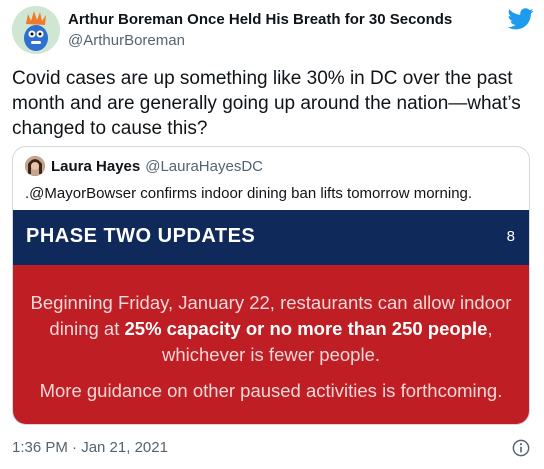 The width and height of the screenshot is (544, 469). What do you see at coordinates (144, 166) in the screenshot?
I see `quoted-tweet-header: Laura Hayes @LauraHayesDC` at bounding box center [144, 166].